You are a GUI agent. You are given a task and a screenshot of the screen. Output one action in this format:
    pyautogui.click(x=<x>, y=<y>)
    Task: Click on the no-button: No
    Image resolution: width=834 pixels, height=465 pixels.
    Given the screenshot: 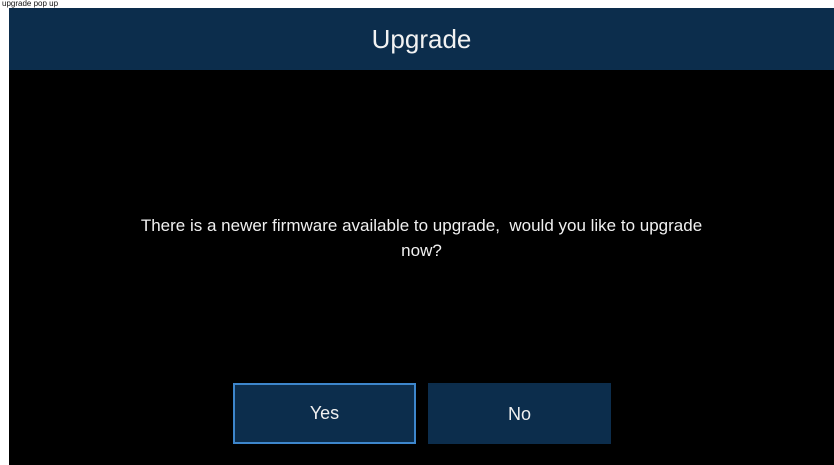 What is the action you would take?
    pyautogui.click(x=519, y=413)
    